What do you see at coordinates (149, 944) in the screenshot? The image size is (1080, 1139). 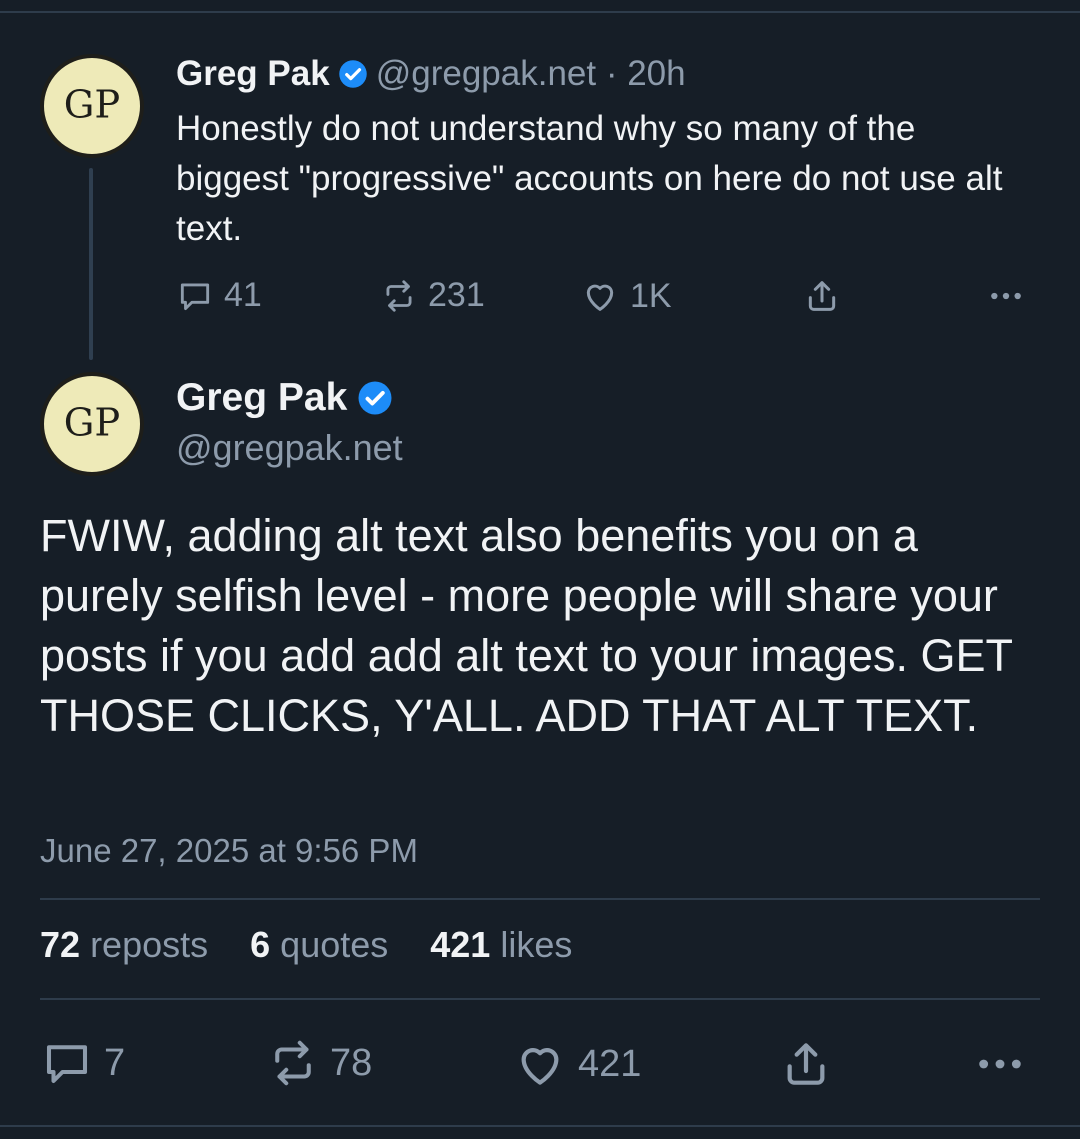 I see `reposts-label: reposts` at bounding box center [149, 944].